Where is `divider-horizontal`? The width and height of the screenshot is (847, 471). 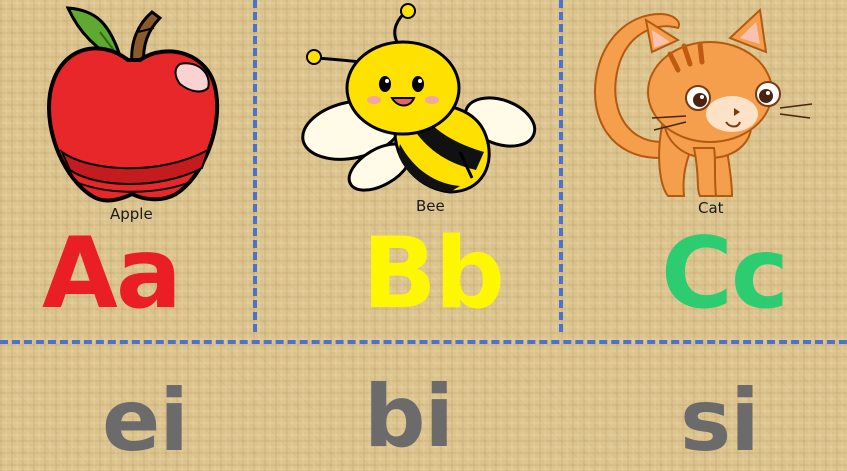
divider-horizontal is located at coordinates (423, 342).